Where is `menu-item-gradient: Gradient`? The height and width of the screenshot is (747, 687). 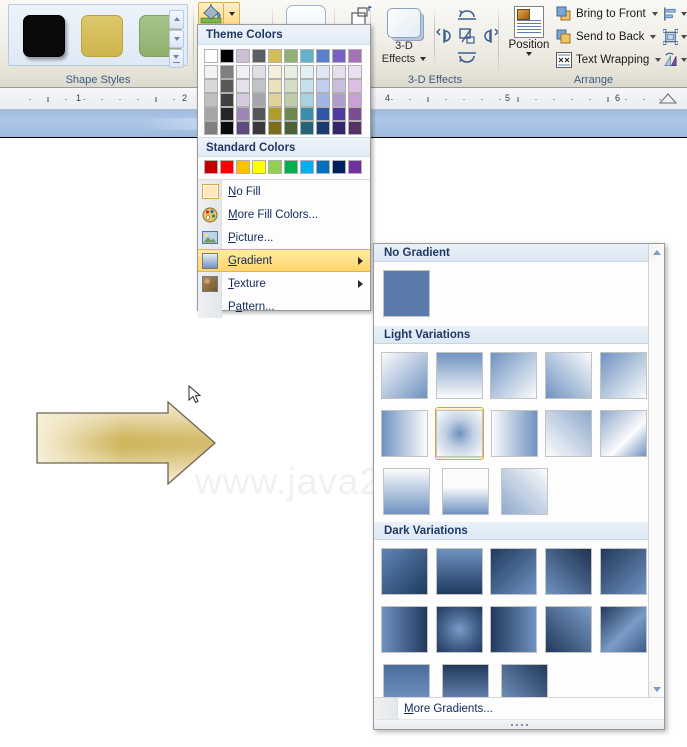 menu-item-gradient: Gradient is located at coordinates (284, 260).